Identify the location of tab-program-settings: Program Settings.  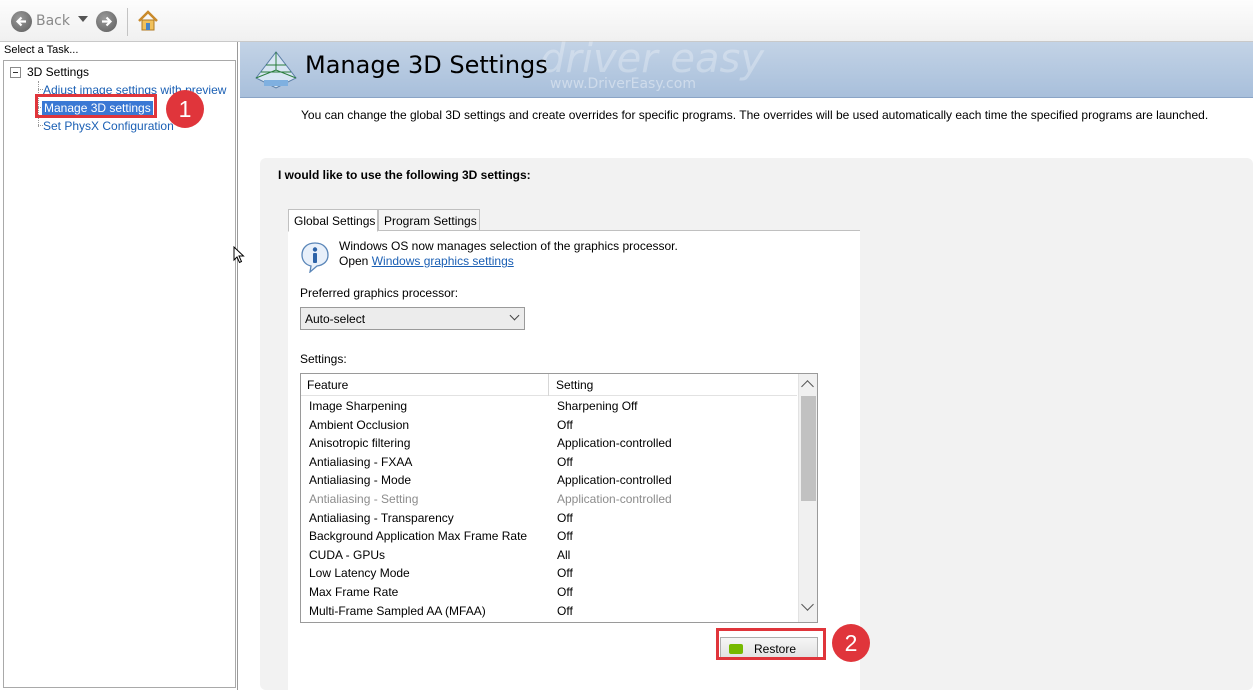
(429, 220).